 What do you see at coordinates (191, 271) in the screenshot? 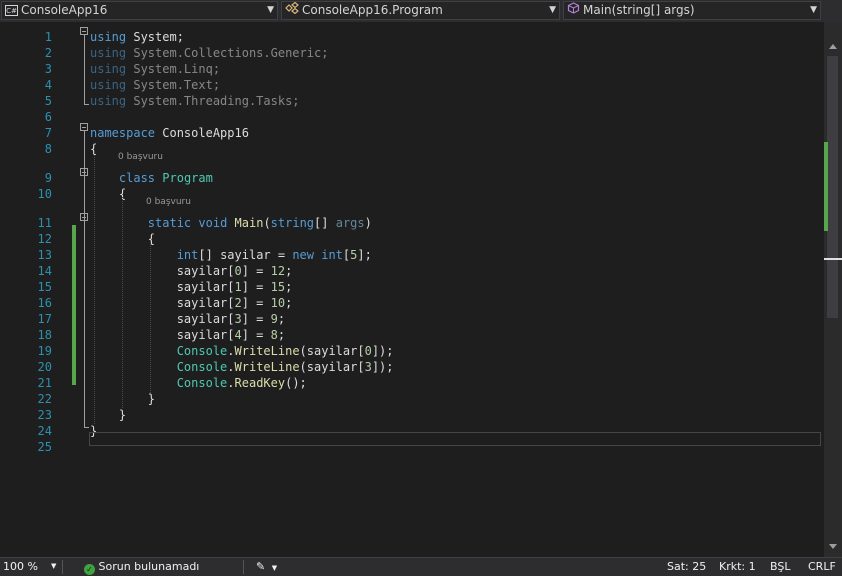
I see `code-line: sayilar[0] = 12;` at bounding box center [191, 271].